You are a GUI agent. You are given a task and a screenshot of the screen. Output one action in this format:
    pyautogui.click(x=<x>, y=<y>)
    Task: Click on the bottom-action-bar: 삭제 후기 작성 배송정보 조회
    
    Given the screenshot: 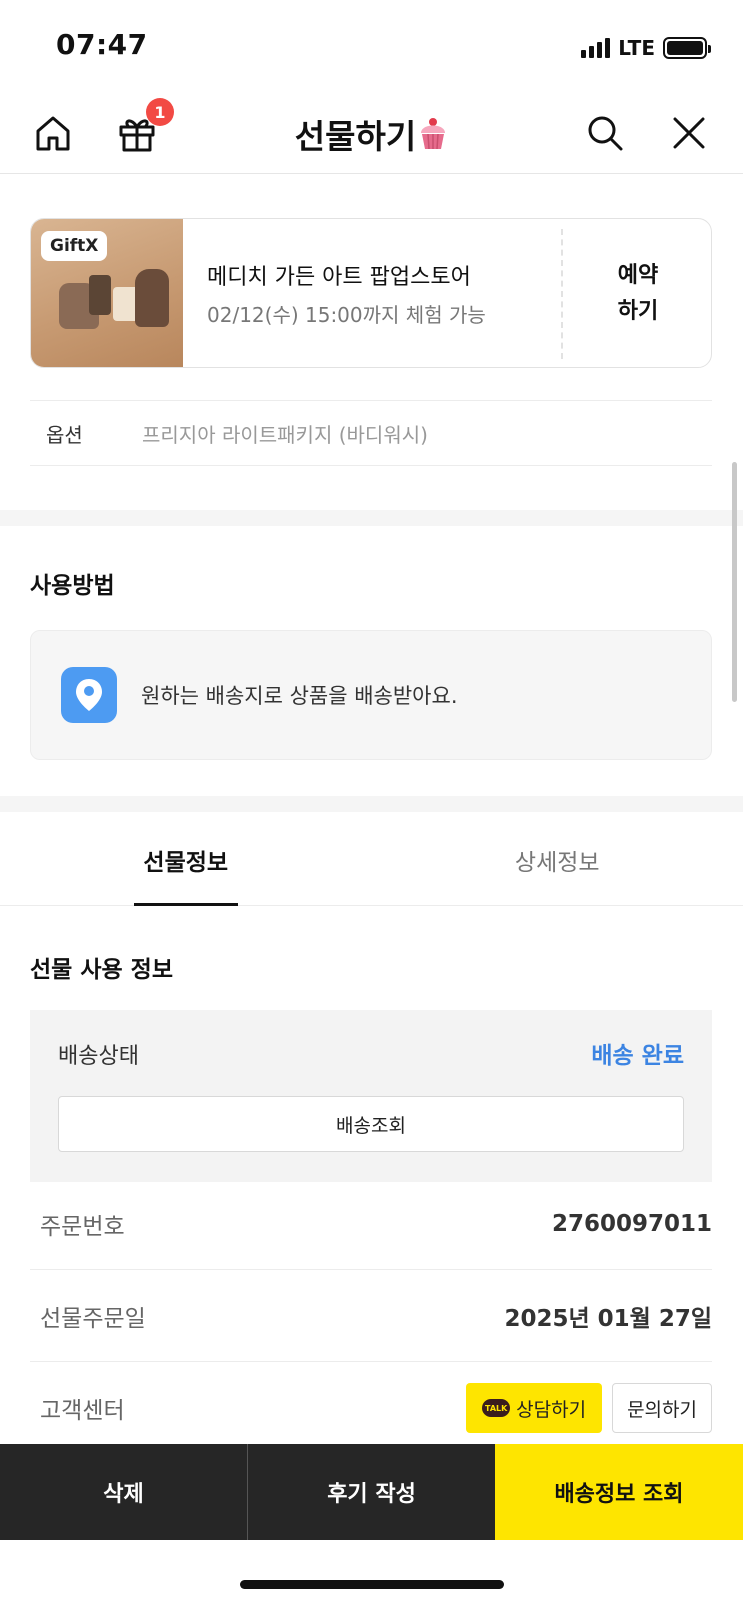 What is the action you would take?
    pyautogui.click(x=371, y=1492)
    